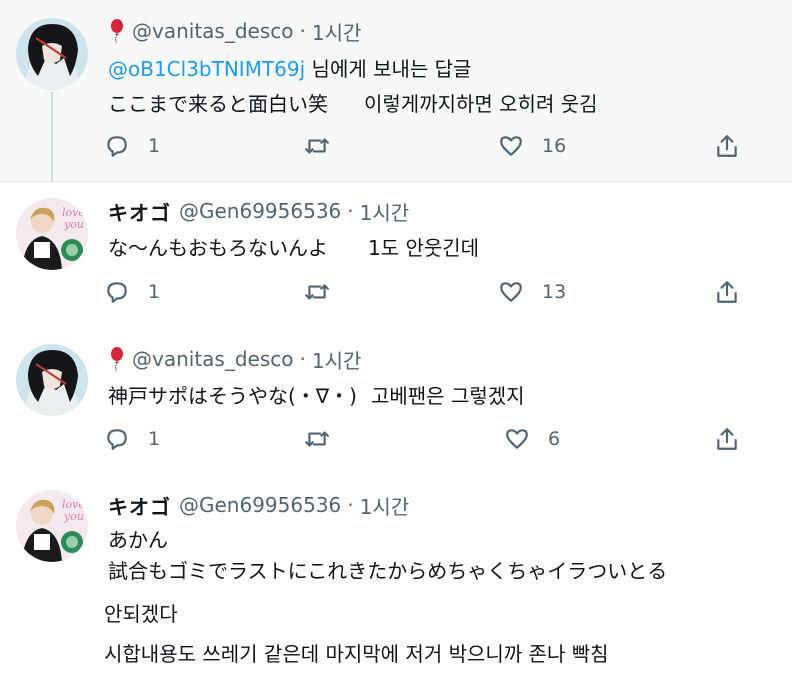  What do you see at coordinates (356, 654) in the screenshot?
I see `translation-line-2: 시합내용도 쓰레기 같은데 마지막에 저거 박으니까 존나 빡침` at bounding box center [356, 654].